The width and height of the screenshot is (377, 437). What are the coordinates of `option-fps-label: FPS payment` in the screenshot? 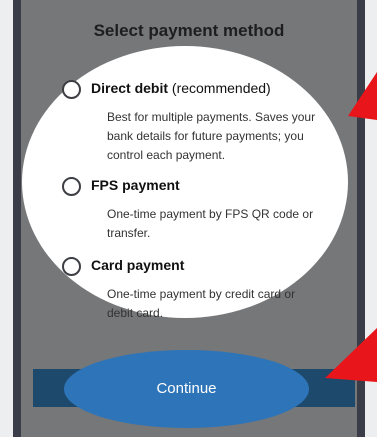 It's located at (135, 185).